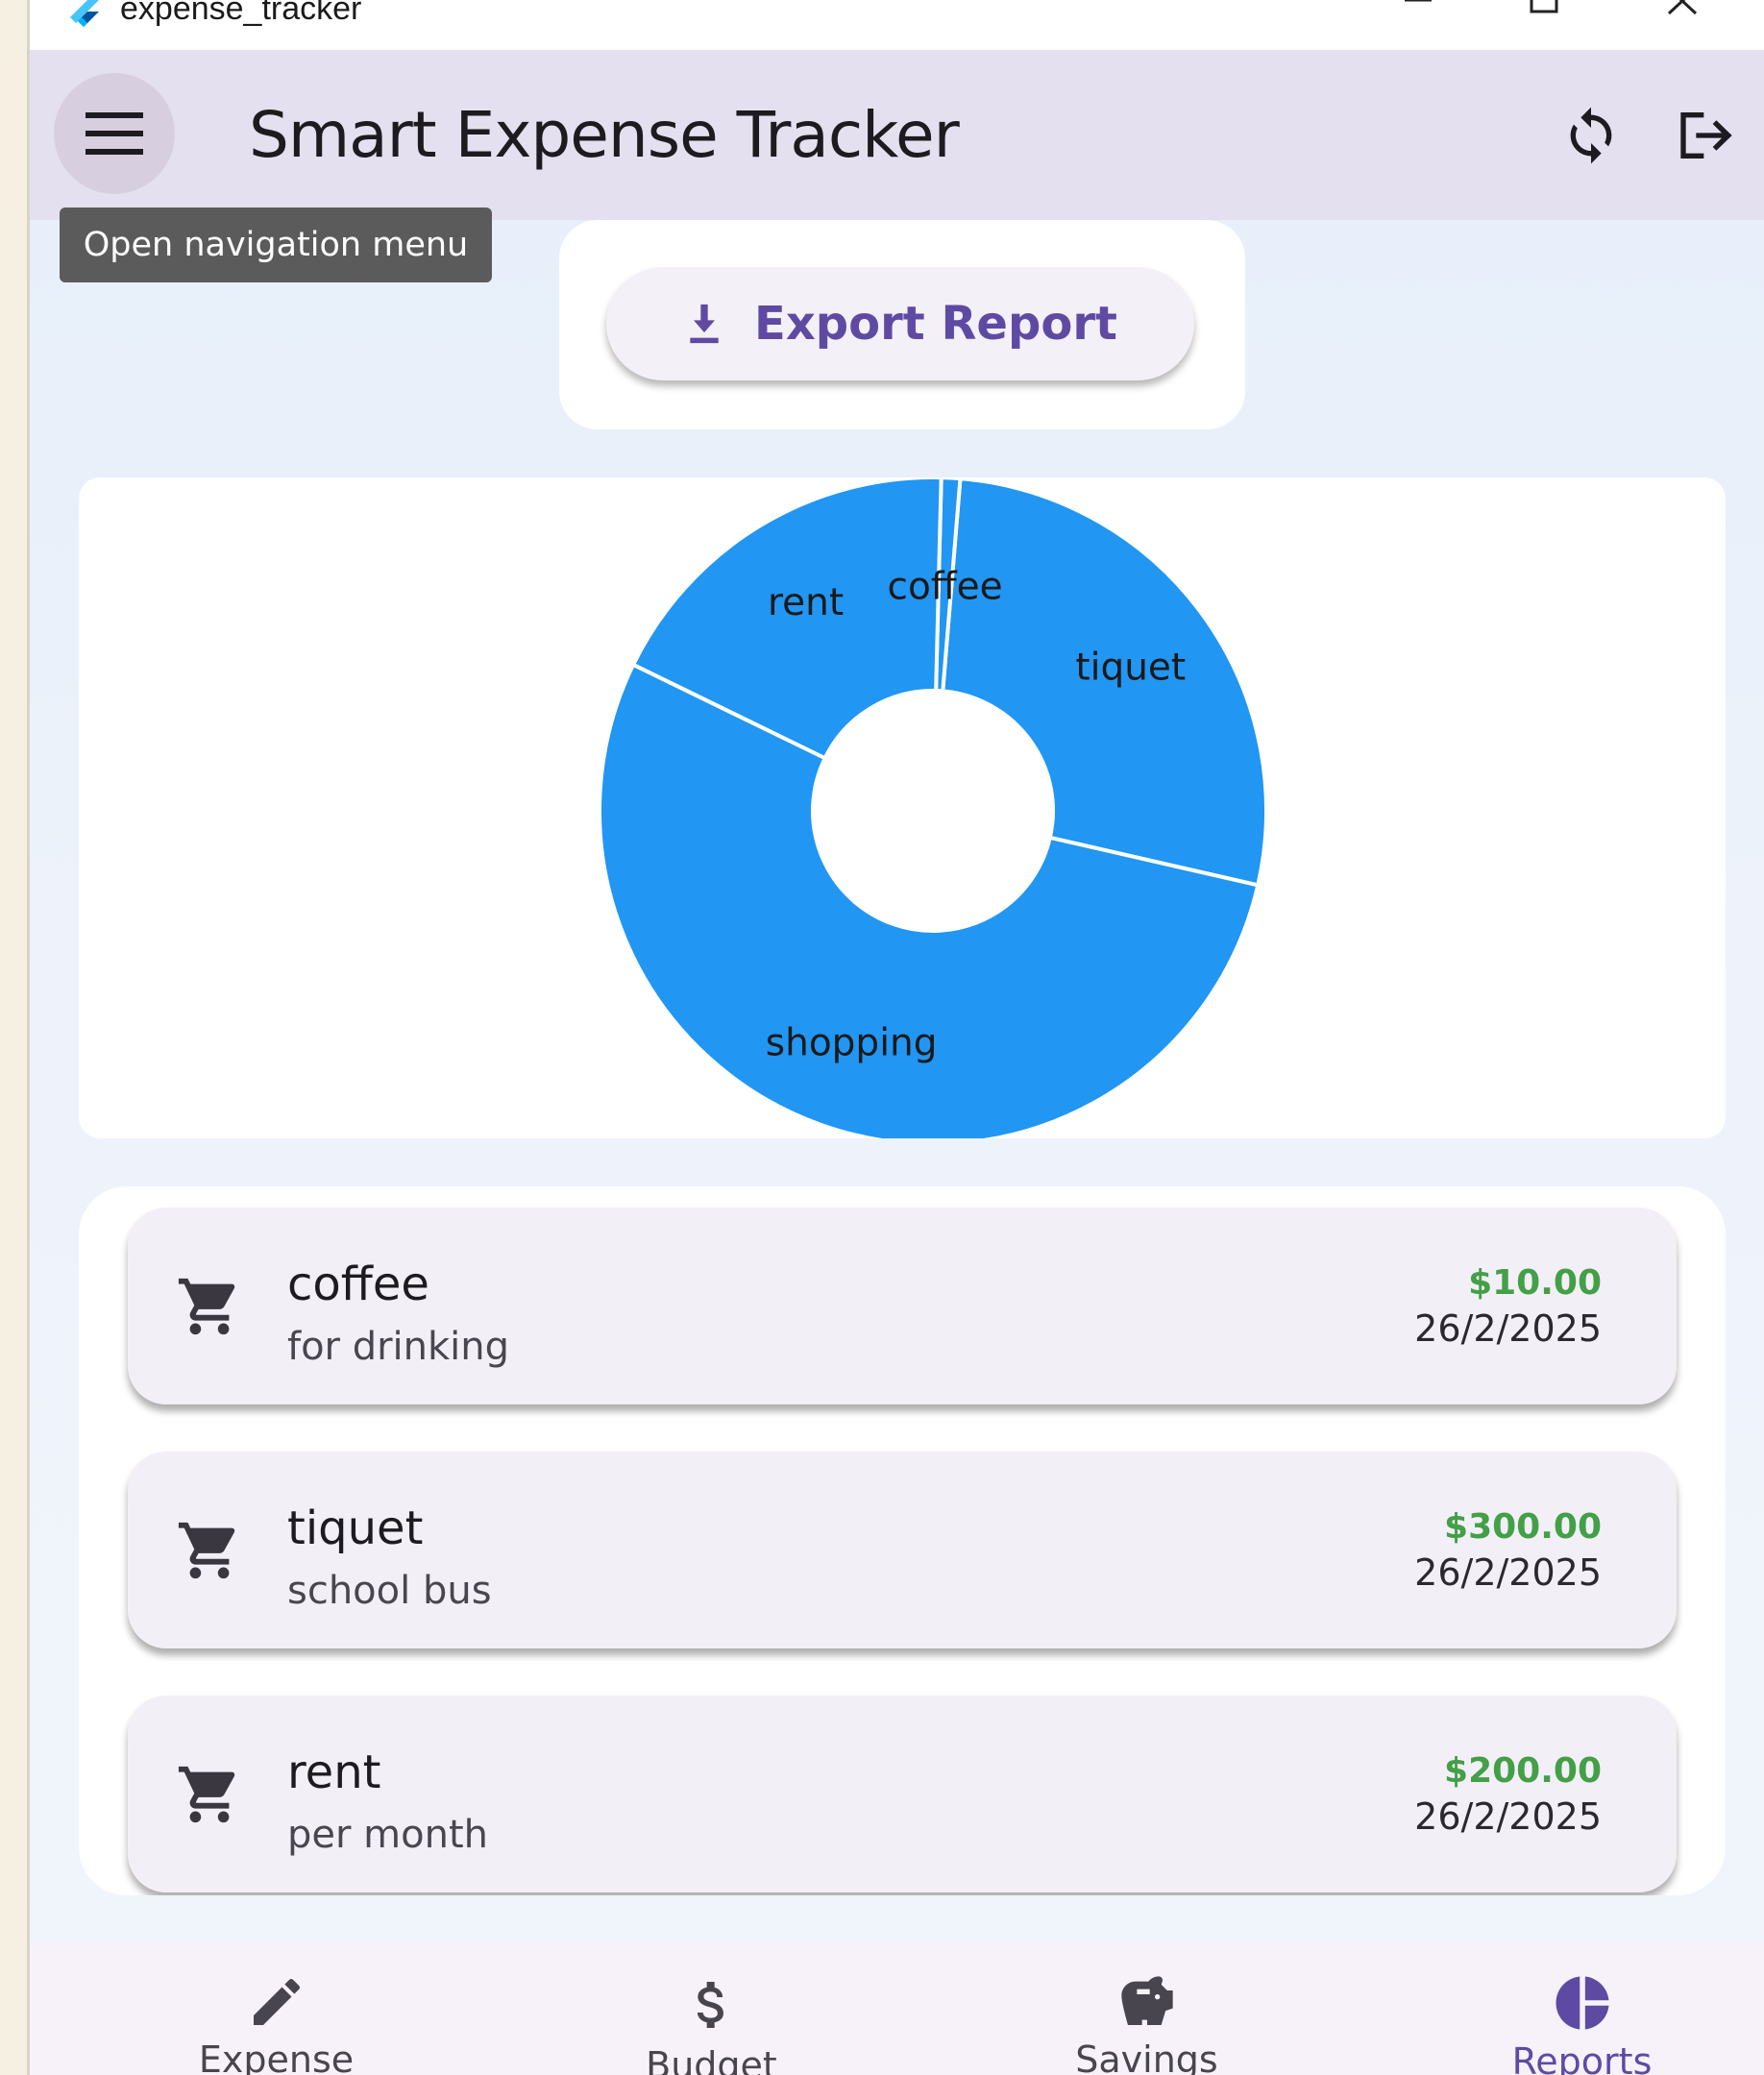  I want to click on close-window-icon, so click(1683, 11).